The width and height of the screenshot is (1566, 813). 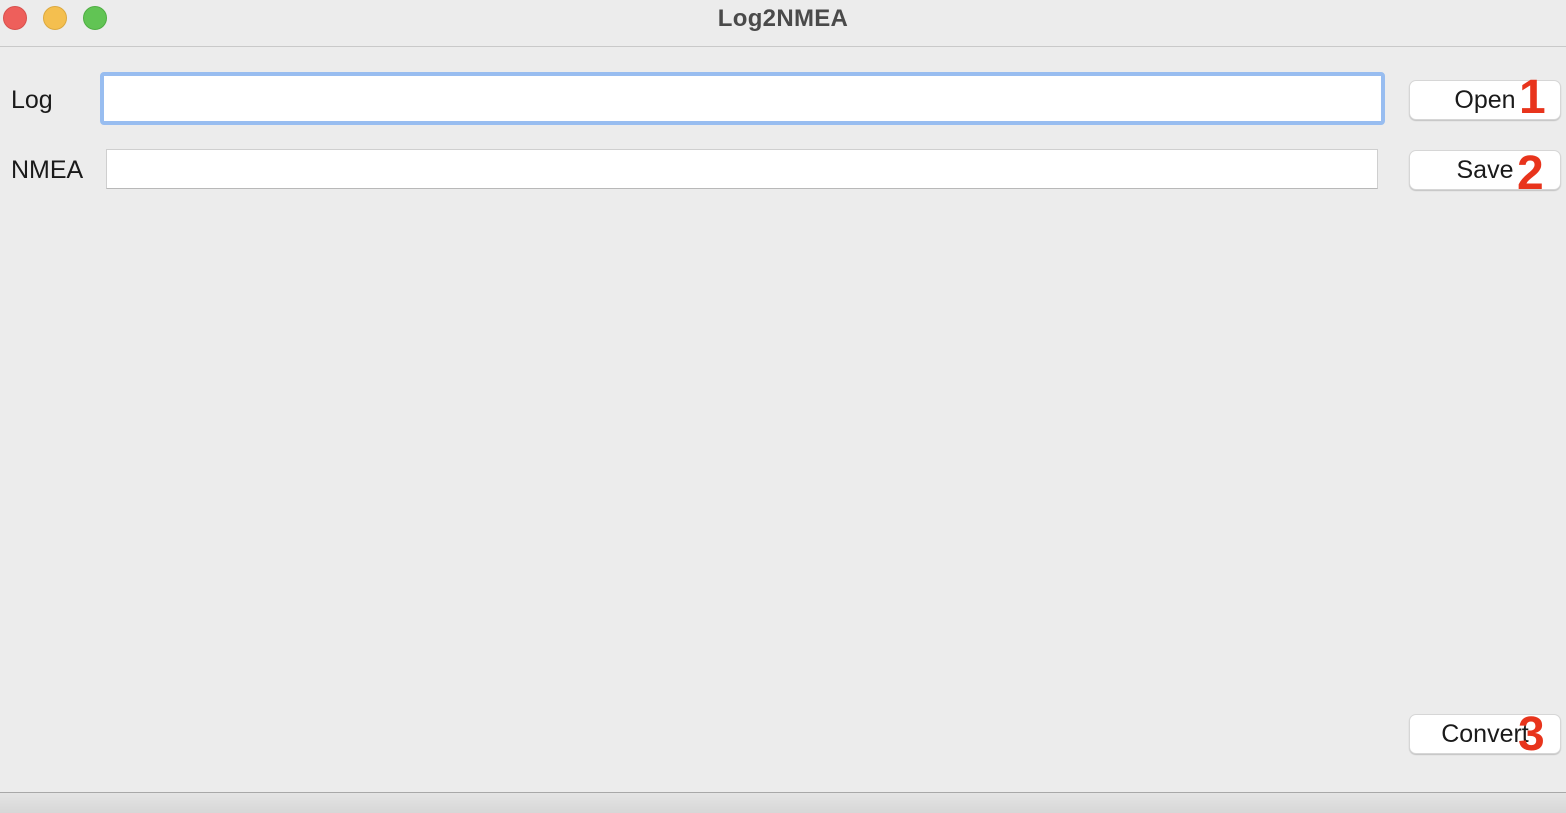 What do you see at coordinates (47, 170) in the screenshot?
I see `nmea-label: NMEA` at bounding box center [47, 170].